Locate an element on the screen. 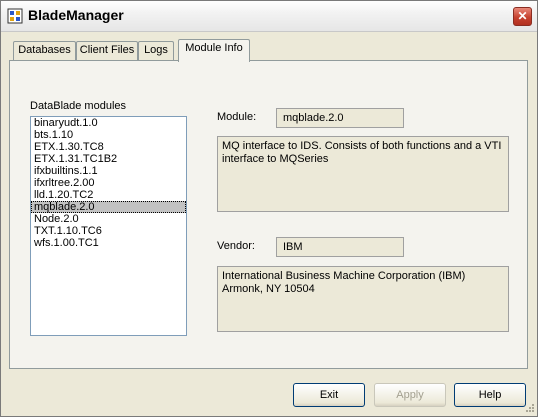 The width and height of the screenshot is (538, 417). modules-list-label: DataBlade modules is located at coordinates (78, 106).